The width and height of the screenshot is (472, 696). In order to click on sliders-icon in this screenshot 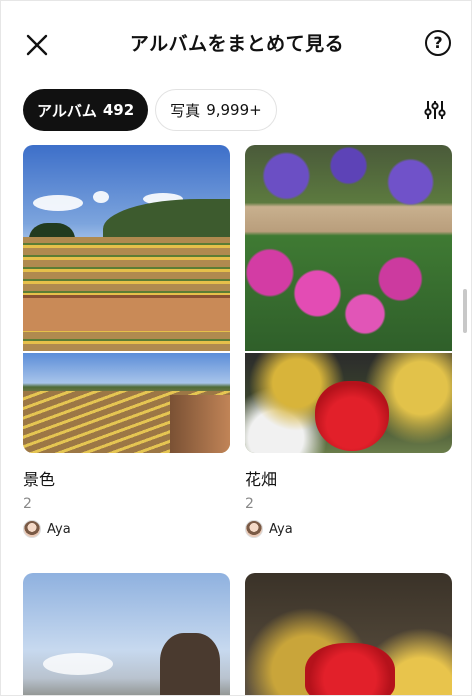, I will do `click(435, 110)`.